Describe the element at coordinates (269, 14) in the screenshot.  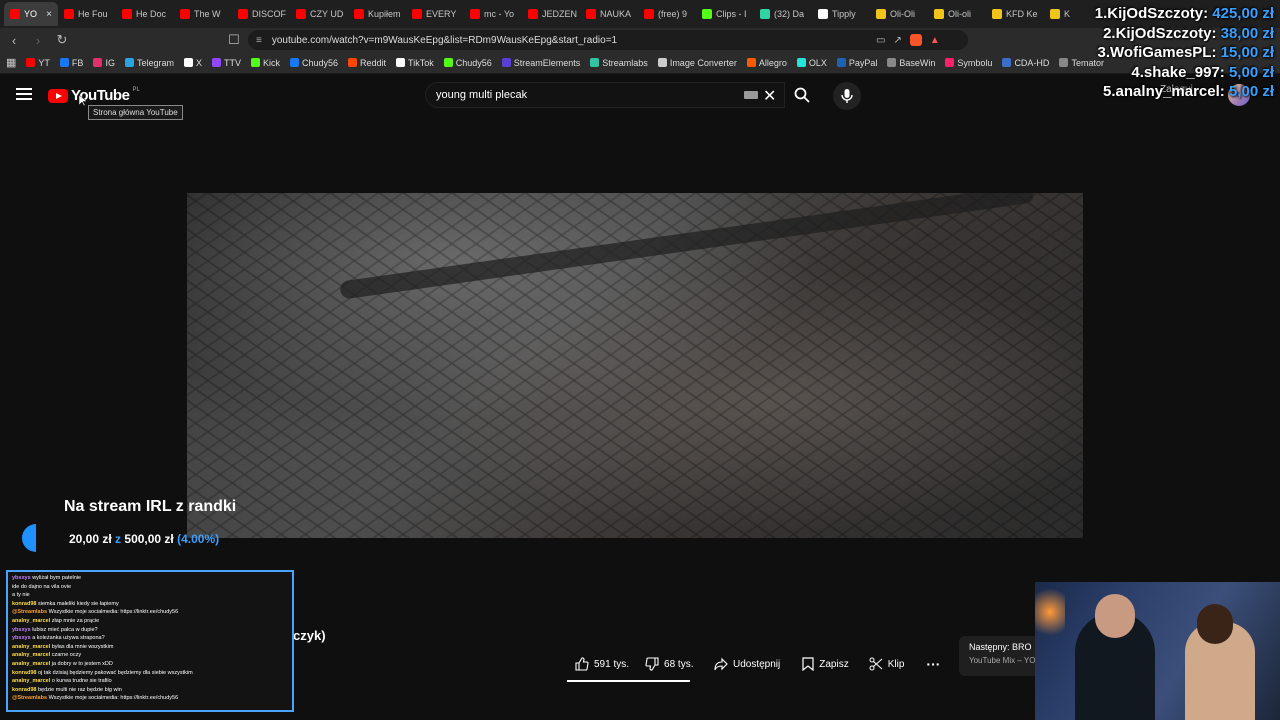
I see `tab-label: DISCOF` at that location.